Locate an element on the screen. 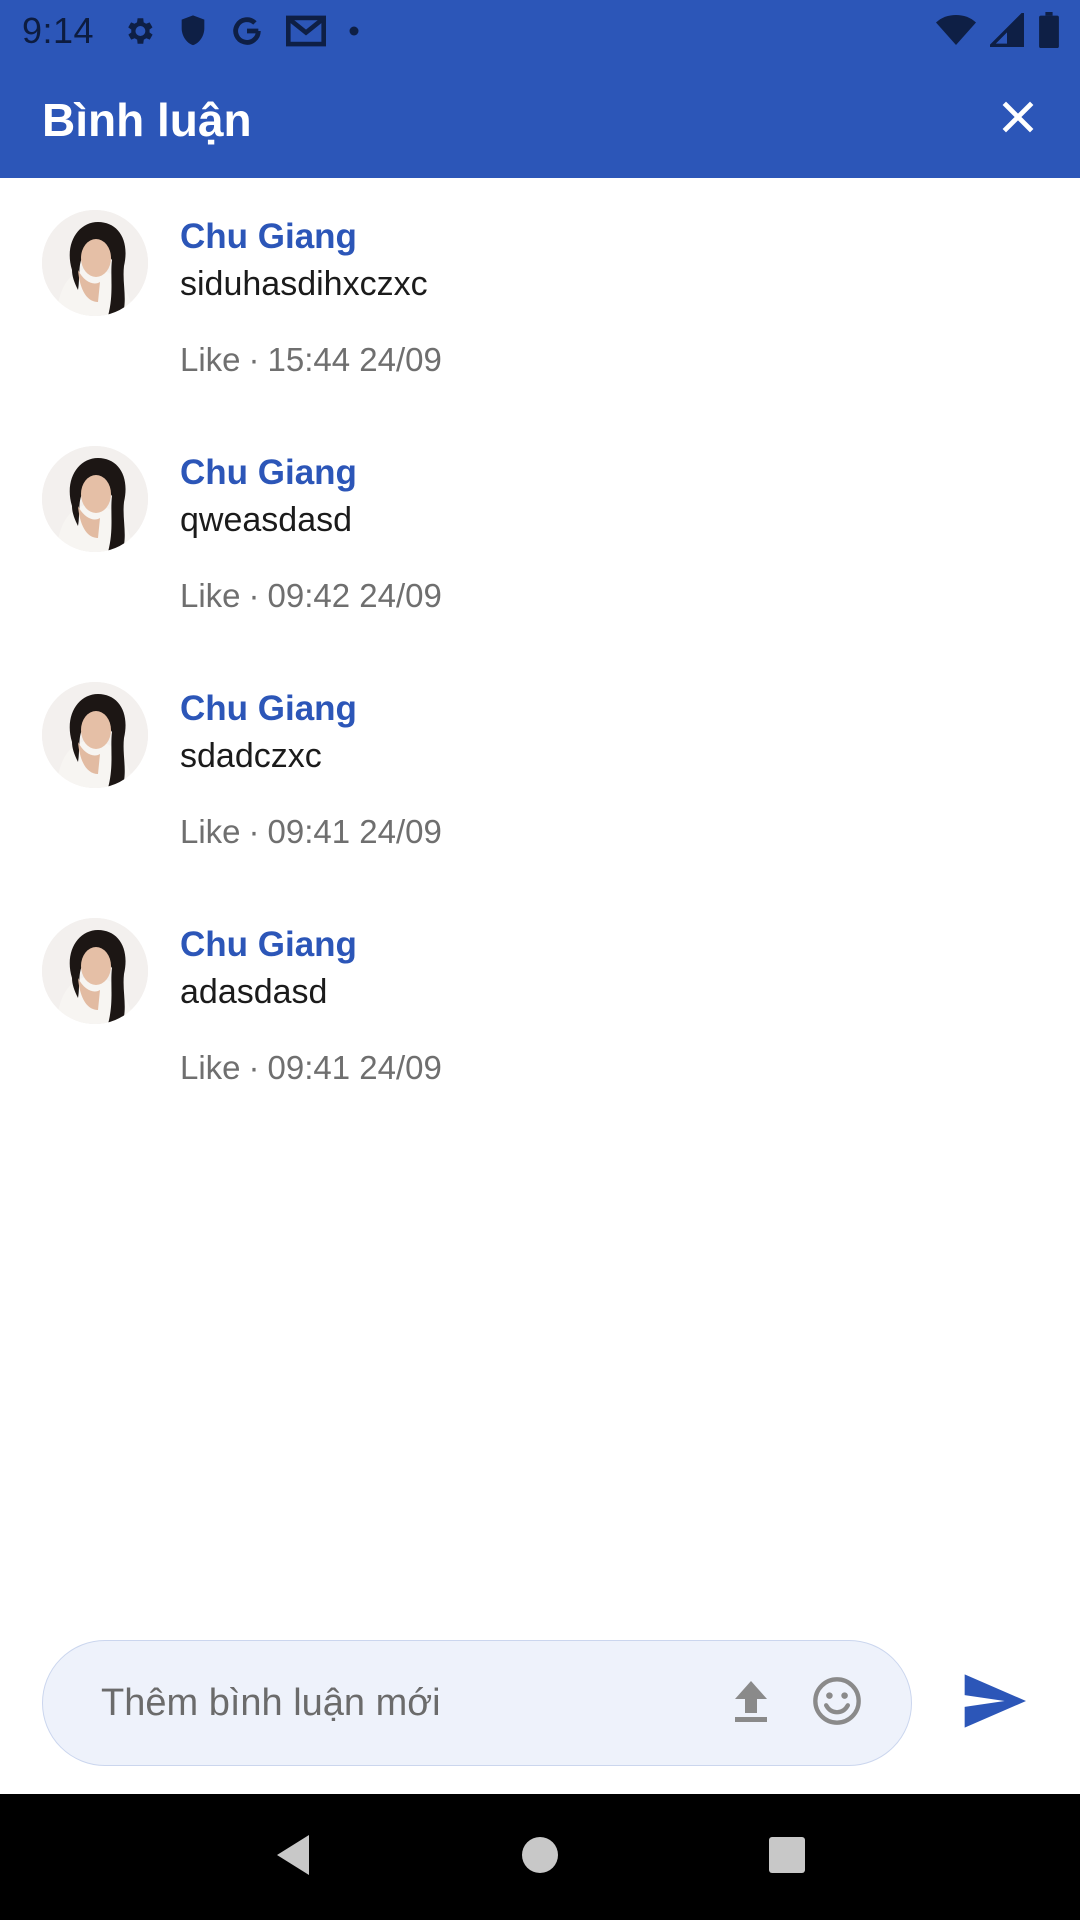 This screenshot has height=1920, width=1080. comment-timestamp: 15:44 24/09 is located at coordinates (354, 359).